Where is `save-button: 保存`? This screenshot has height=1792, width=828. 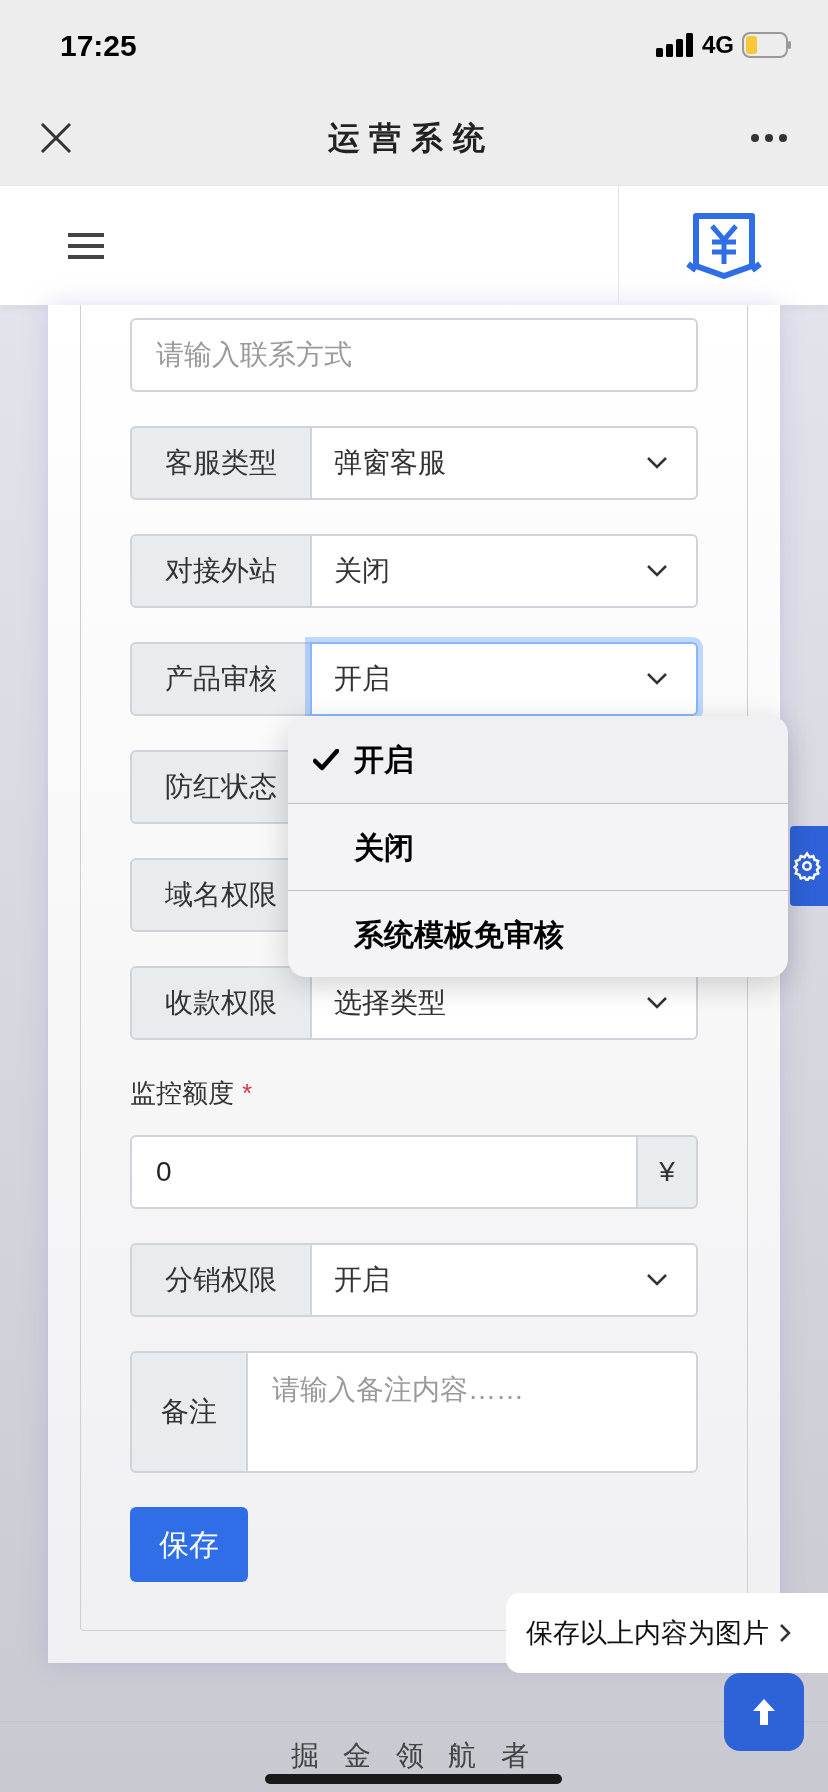 save-button: 保存 is located at coordinates (189, 1544).